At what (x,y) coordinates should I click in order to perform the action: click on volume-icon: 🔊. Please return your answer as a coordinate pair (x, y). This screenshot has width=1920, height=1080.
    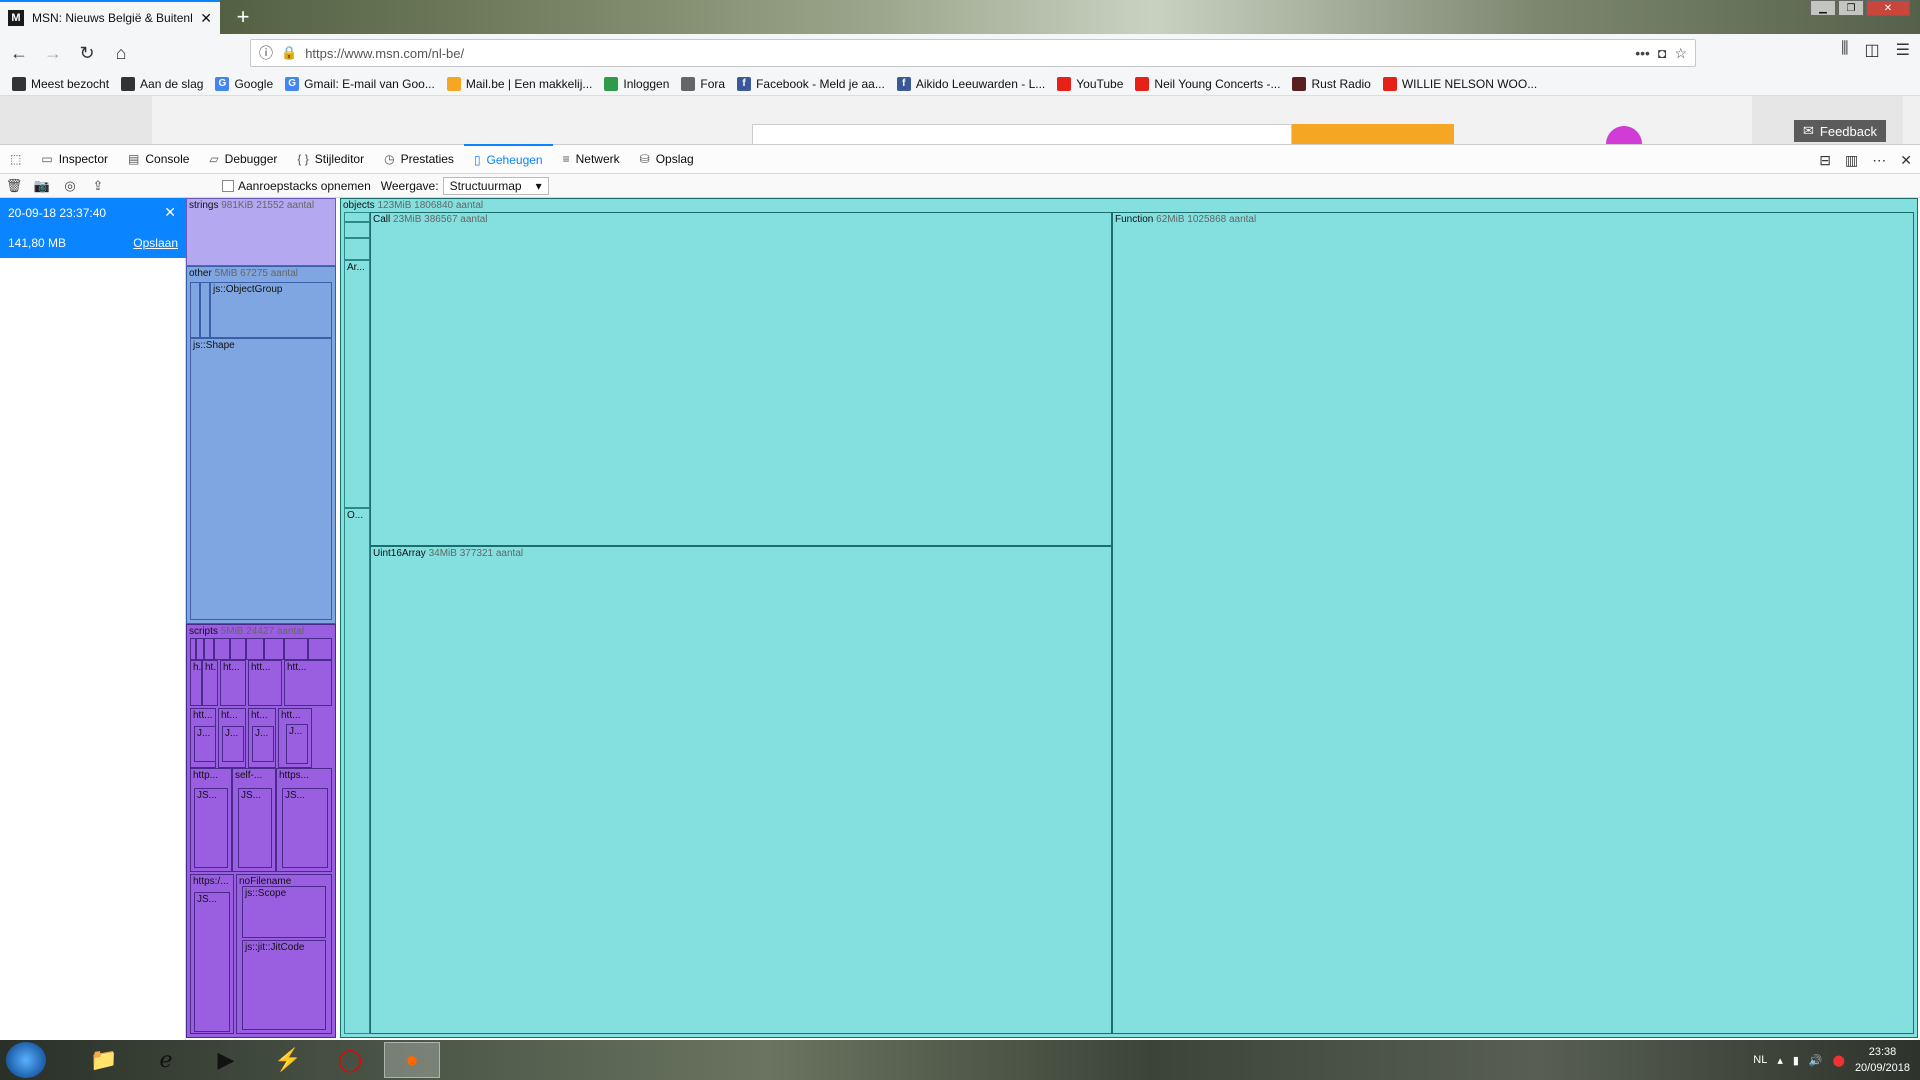
    Looking at the image, I should click on (1816, 1060).